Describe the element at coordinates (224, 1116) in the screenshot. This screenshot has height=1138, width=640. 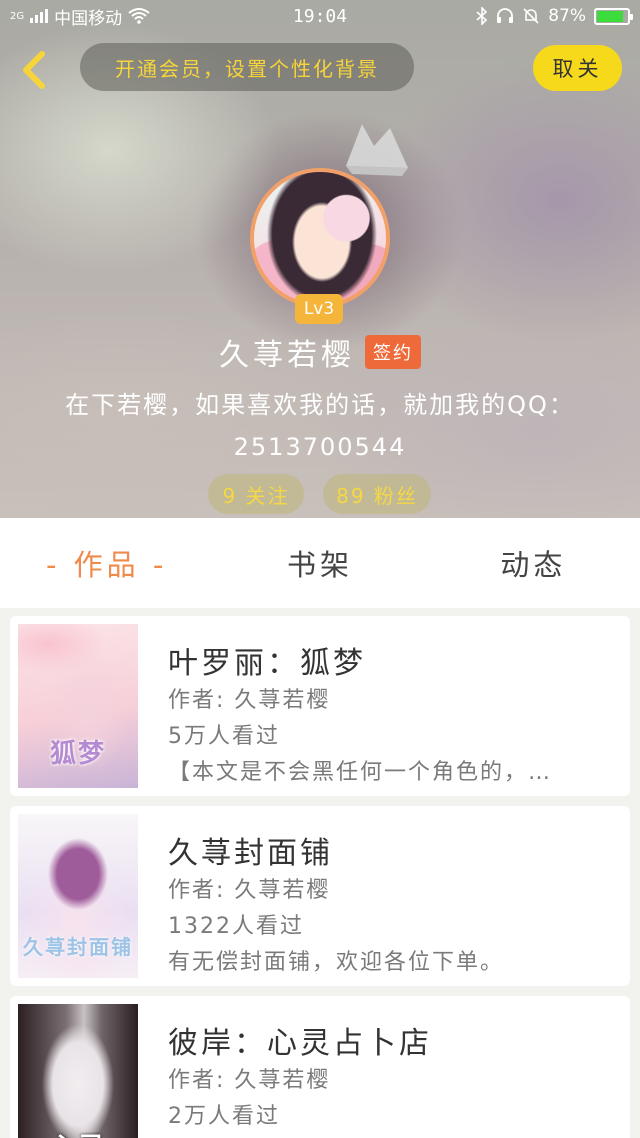
I see `book-views: 2万人看过` at that location.